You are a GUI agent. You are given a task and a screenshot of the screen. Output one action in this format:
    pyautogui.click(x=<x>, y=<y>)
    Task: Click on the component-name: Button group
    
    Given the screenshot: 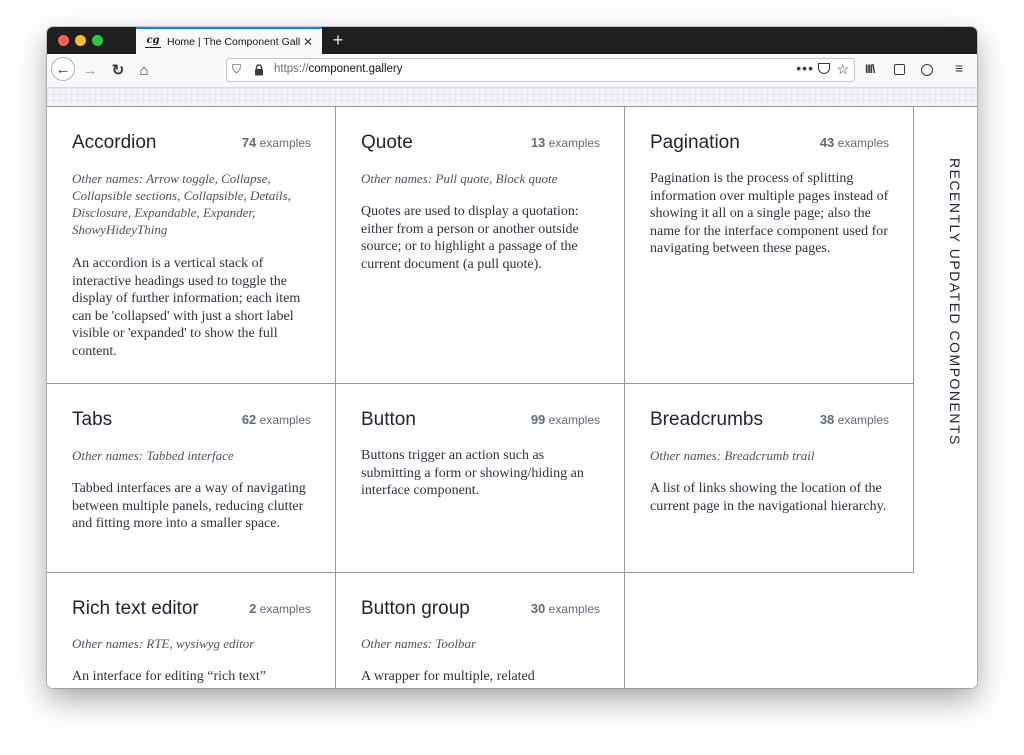 What is the action you would take?
    pyautogui.click(x=415, y=609)
    